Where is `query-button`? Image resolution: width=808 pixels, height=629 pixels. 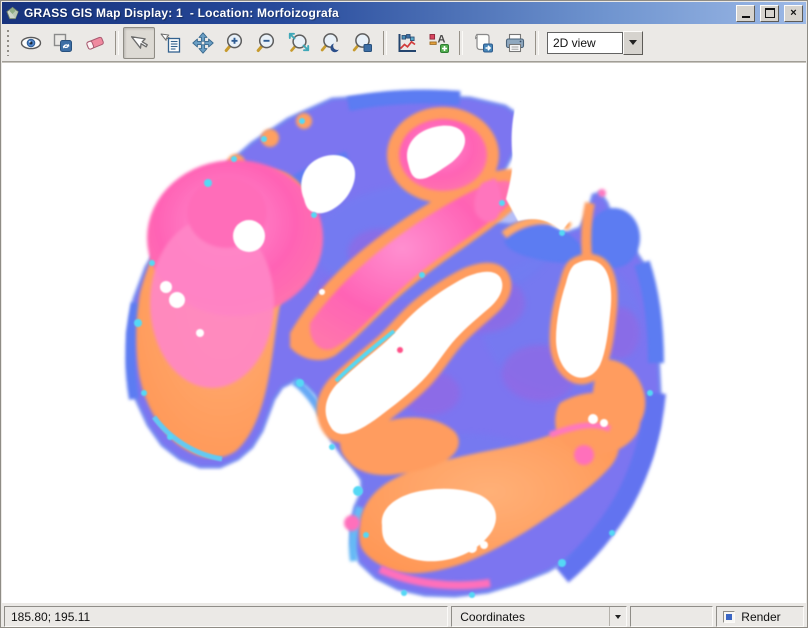
query-button is located at coordinates (171, 43).